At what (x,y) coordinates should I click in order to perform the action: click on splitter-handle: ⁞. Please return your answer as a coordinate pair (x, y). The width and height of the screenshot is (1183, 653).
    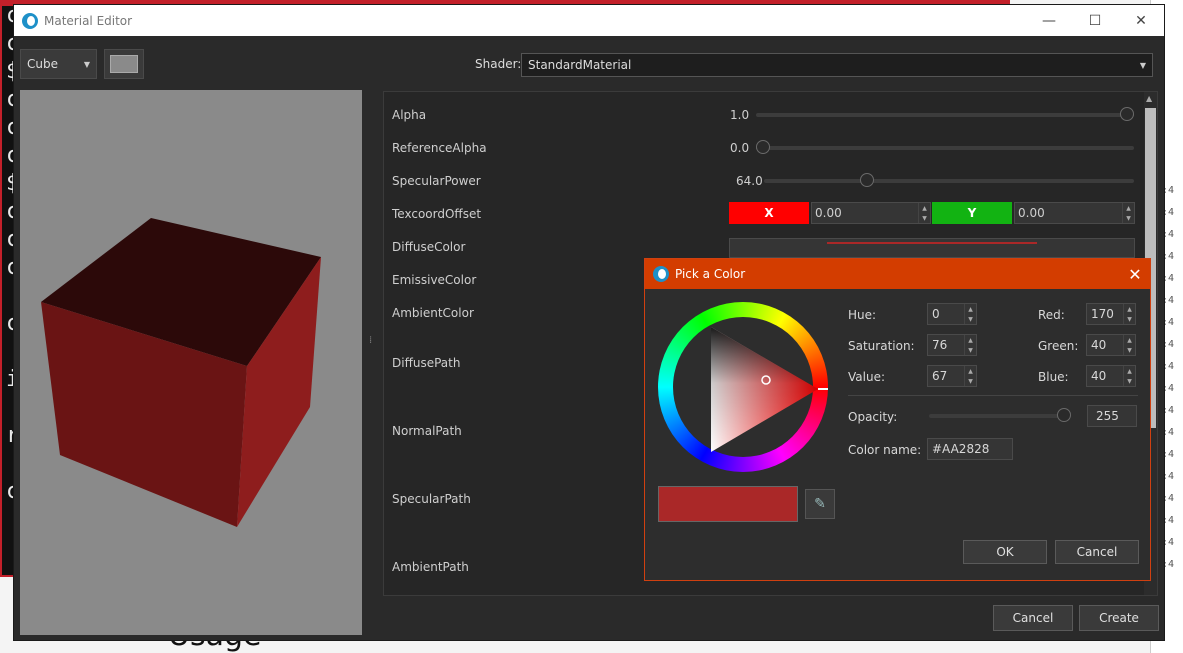
    Looking at the image, I should click on (370, 340).